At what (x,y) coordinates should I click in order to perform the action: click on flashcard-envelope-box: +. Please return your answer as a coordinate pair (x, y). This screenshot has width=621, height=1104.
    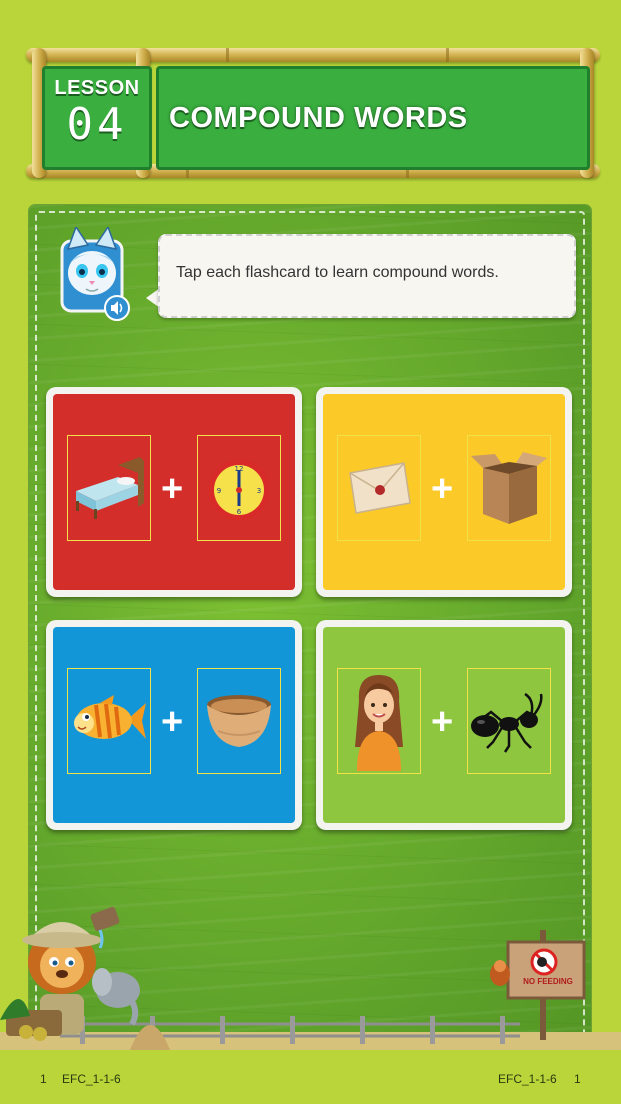
    Looking at the image, I should click on (444, 492).